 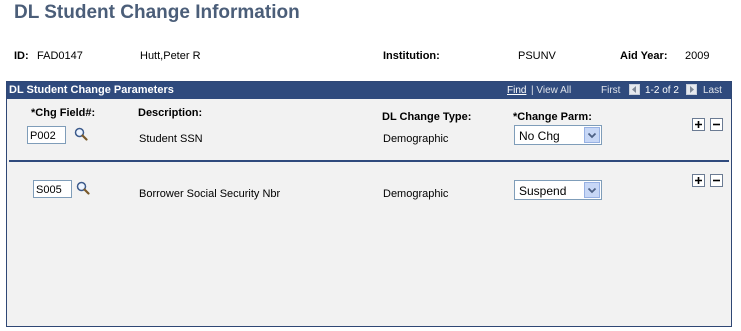 I want to click on chevron-right-icon, so click(x=691, y=89).